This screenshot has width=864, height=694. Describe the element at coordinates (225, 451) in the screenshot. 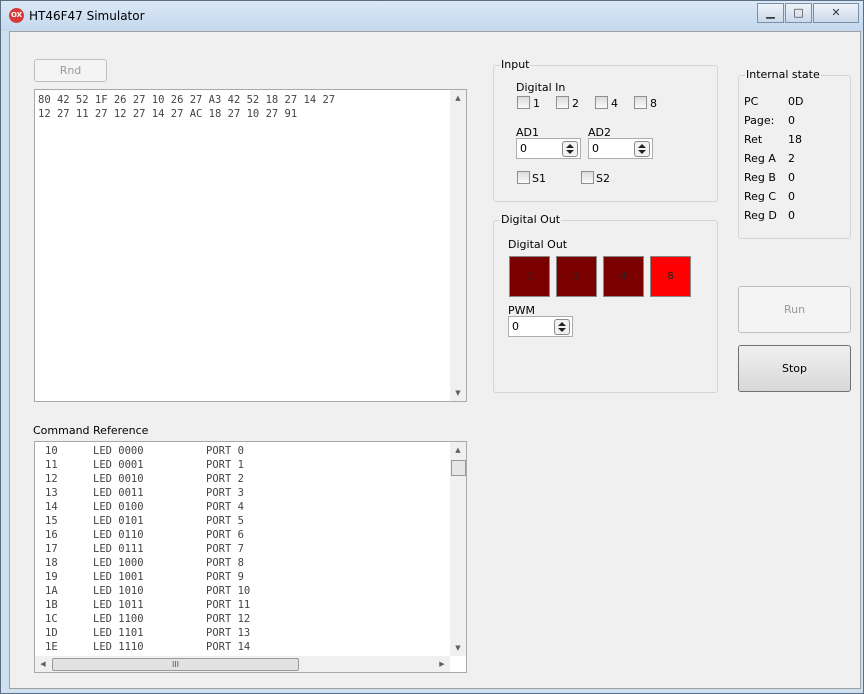

I see `command-desc: PORT 0` at that location.